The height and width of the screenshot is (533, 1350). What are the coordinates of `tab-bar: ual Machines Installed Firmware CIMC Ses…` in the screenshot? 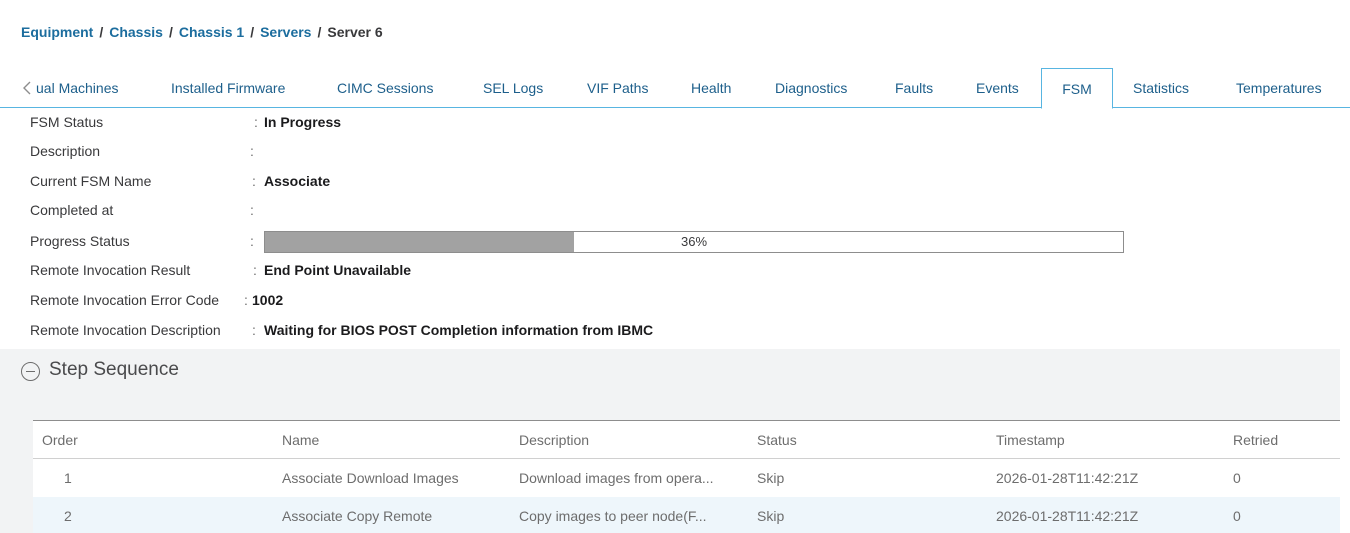 It's located at (675, 88).